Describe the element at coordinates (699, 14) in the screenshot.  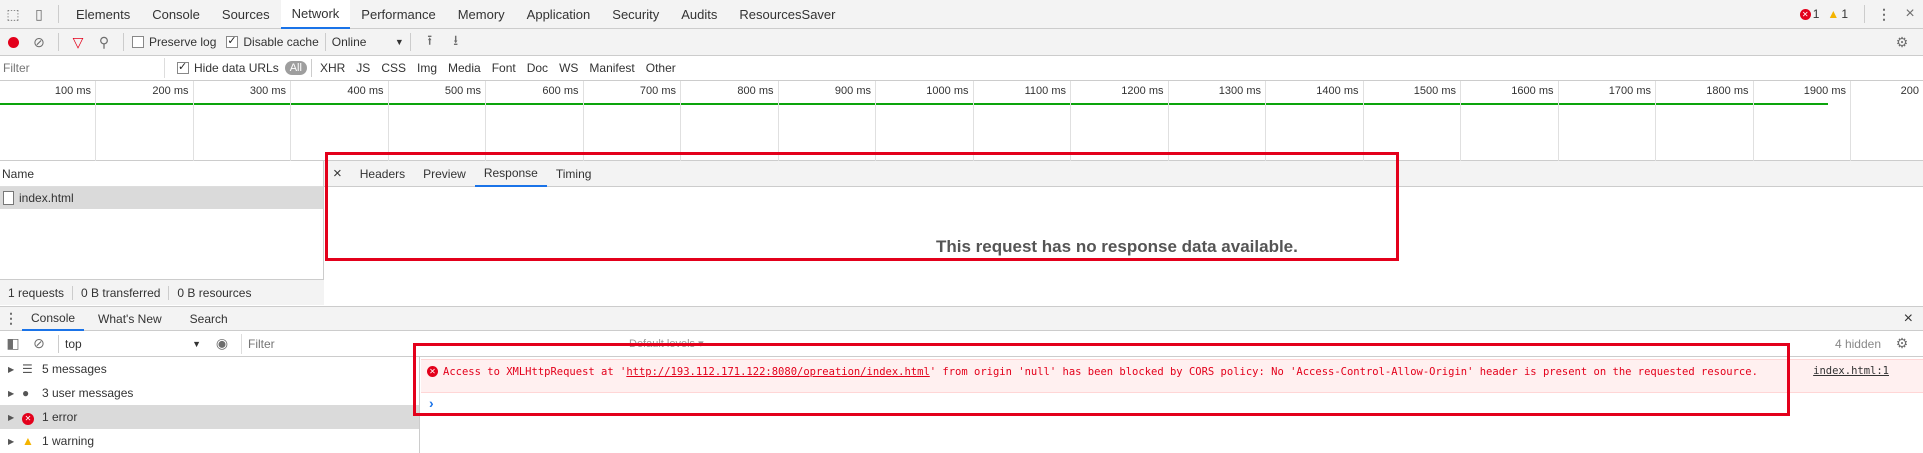
I see `tab-audits: Audits` at that location.